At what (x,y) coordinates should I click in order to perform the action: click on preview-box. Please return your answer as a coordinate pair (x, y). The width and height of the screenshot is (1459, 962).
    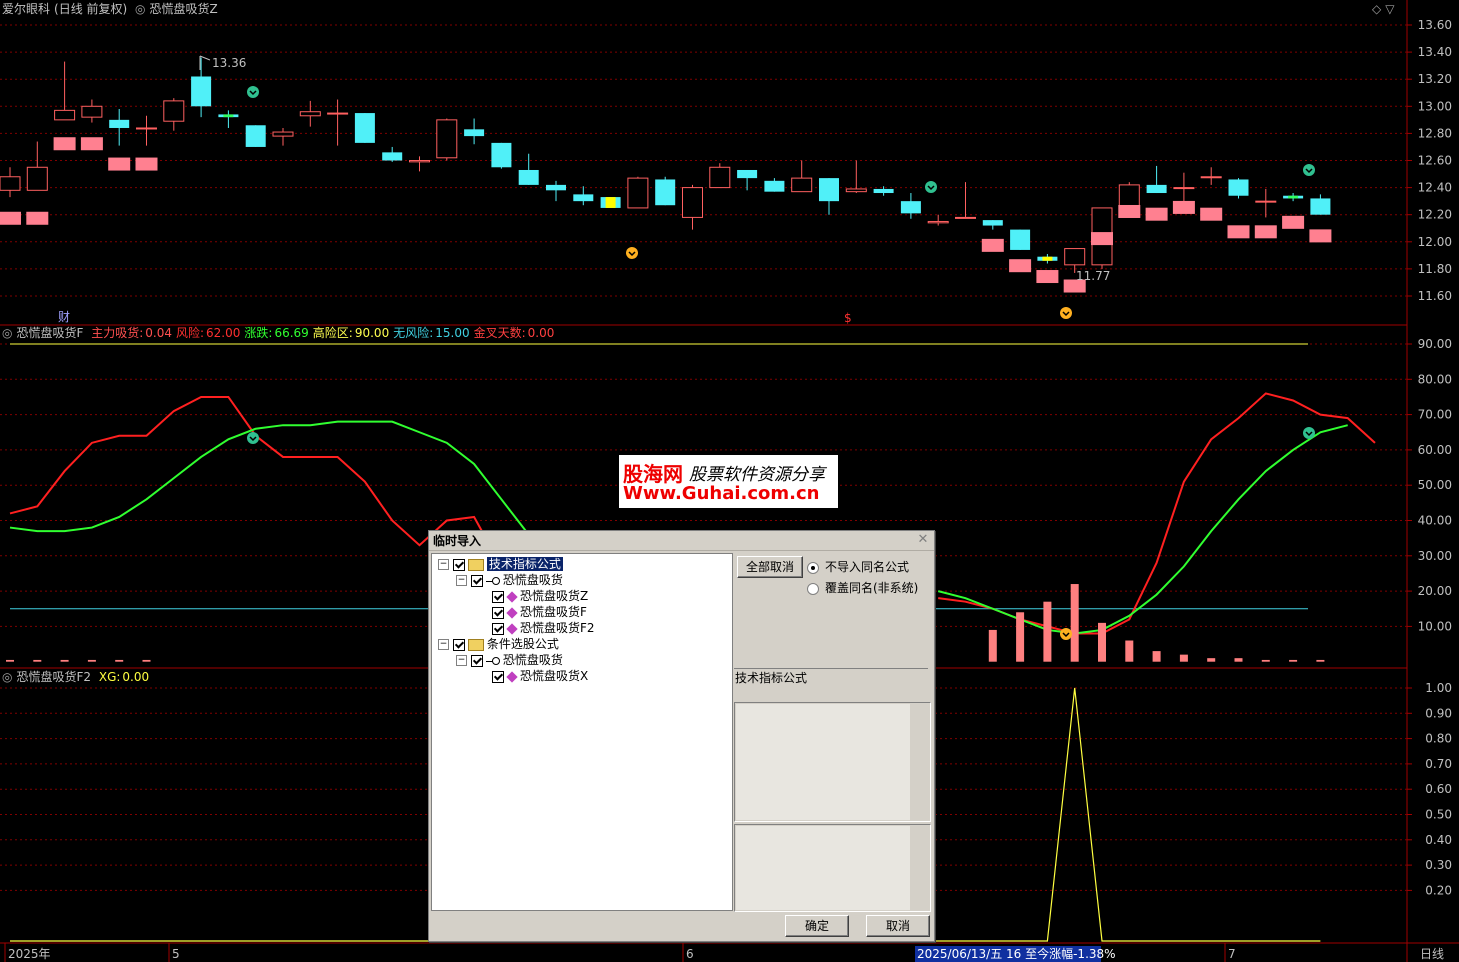
    Looking at the image, I should click on (832, 868).